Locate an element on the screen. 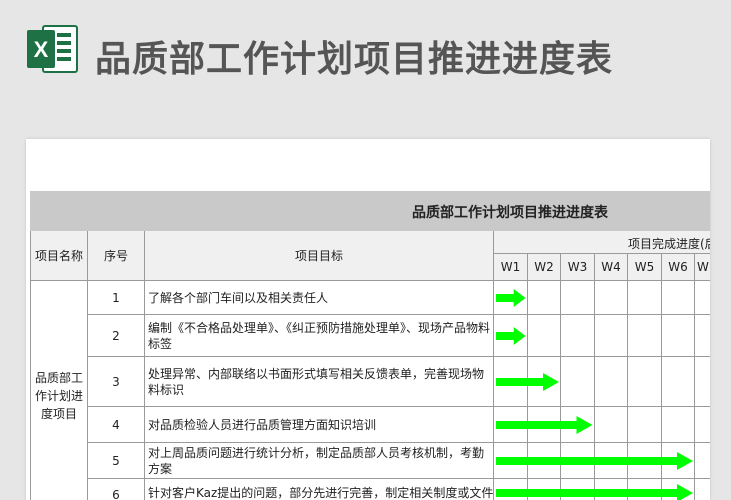 The image size is (731, 500). project-name-cell: 品质部工作计划进度项目 is located at coordinates (59, 390).